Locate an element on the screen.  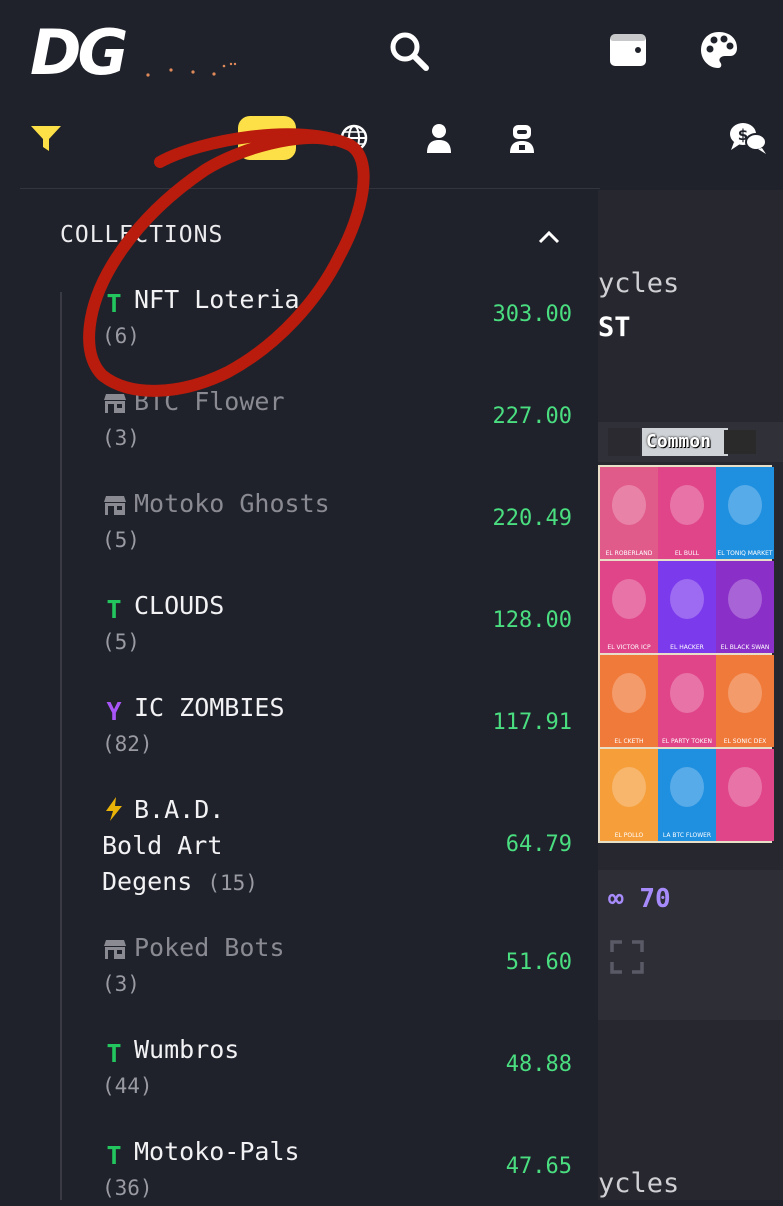
nft-caption: LA BTC FLOWER is located at coordinates (687, 835).